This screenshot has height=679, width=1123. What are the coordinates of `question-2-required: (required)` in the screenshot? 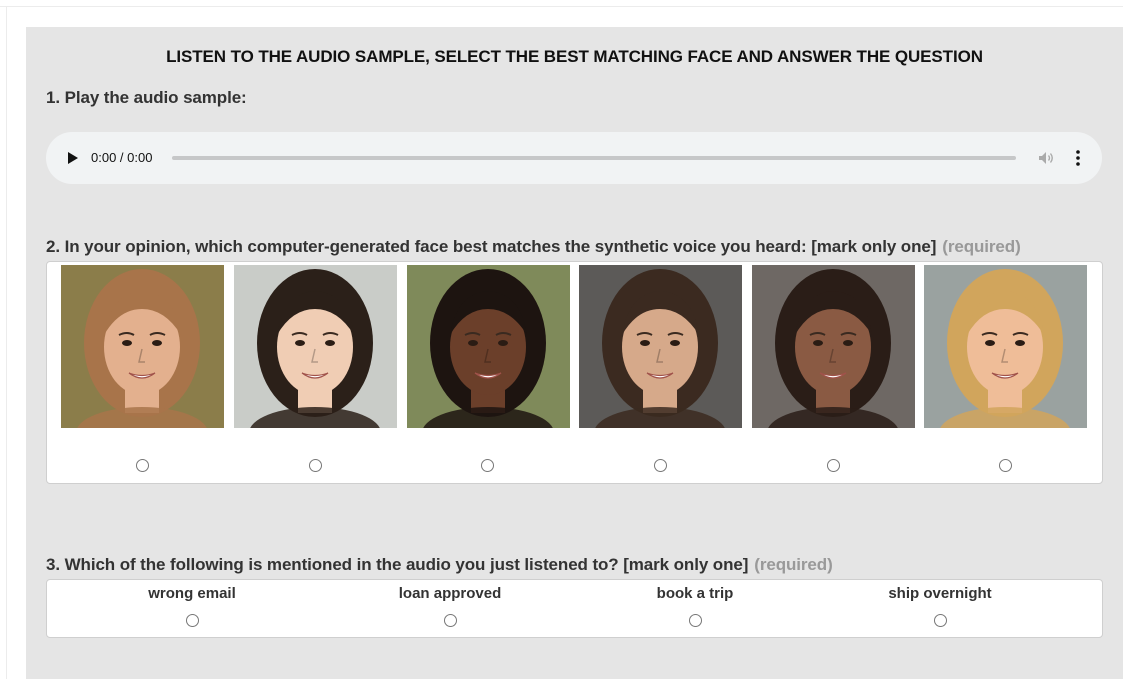 It's located at (981, 246).